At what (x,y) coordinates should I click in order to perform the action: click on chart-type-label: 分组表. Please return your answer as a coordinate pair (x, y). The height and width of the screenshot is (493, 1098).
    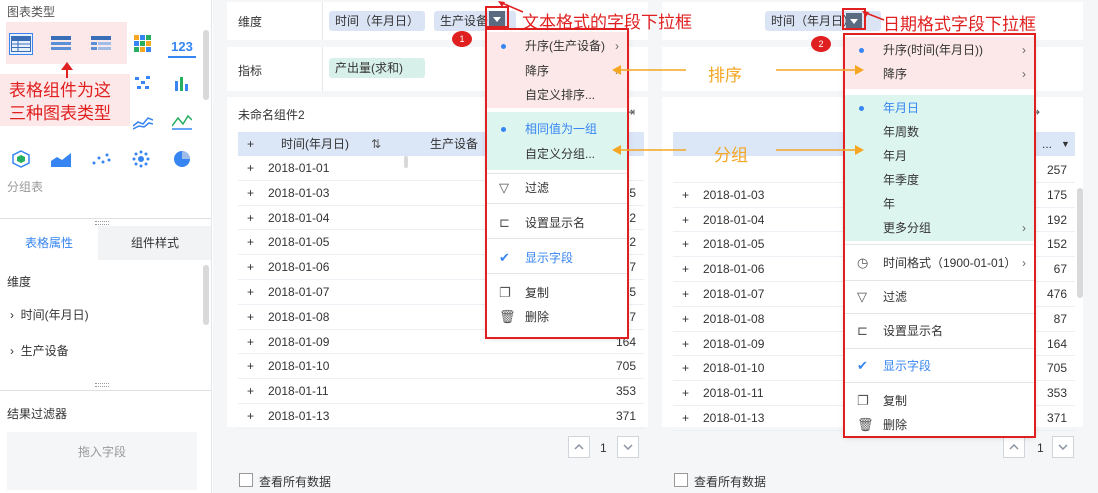
    Looking at the image, I should click on (25, 187).